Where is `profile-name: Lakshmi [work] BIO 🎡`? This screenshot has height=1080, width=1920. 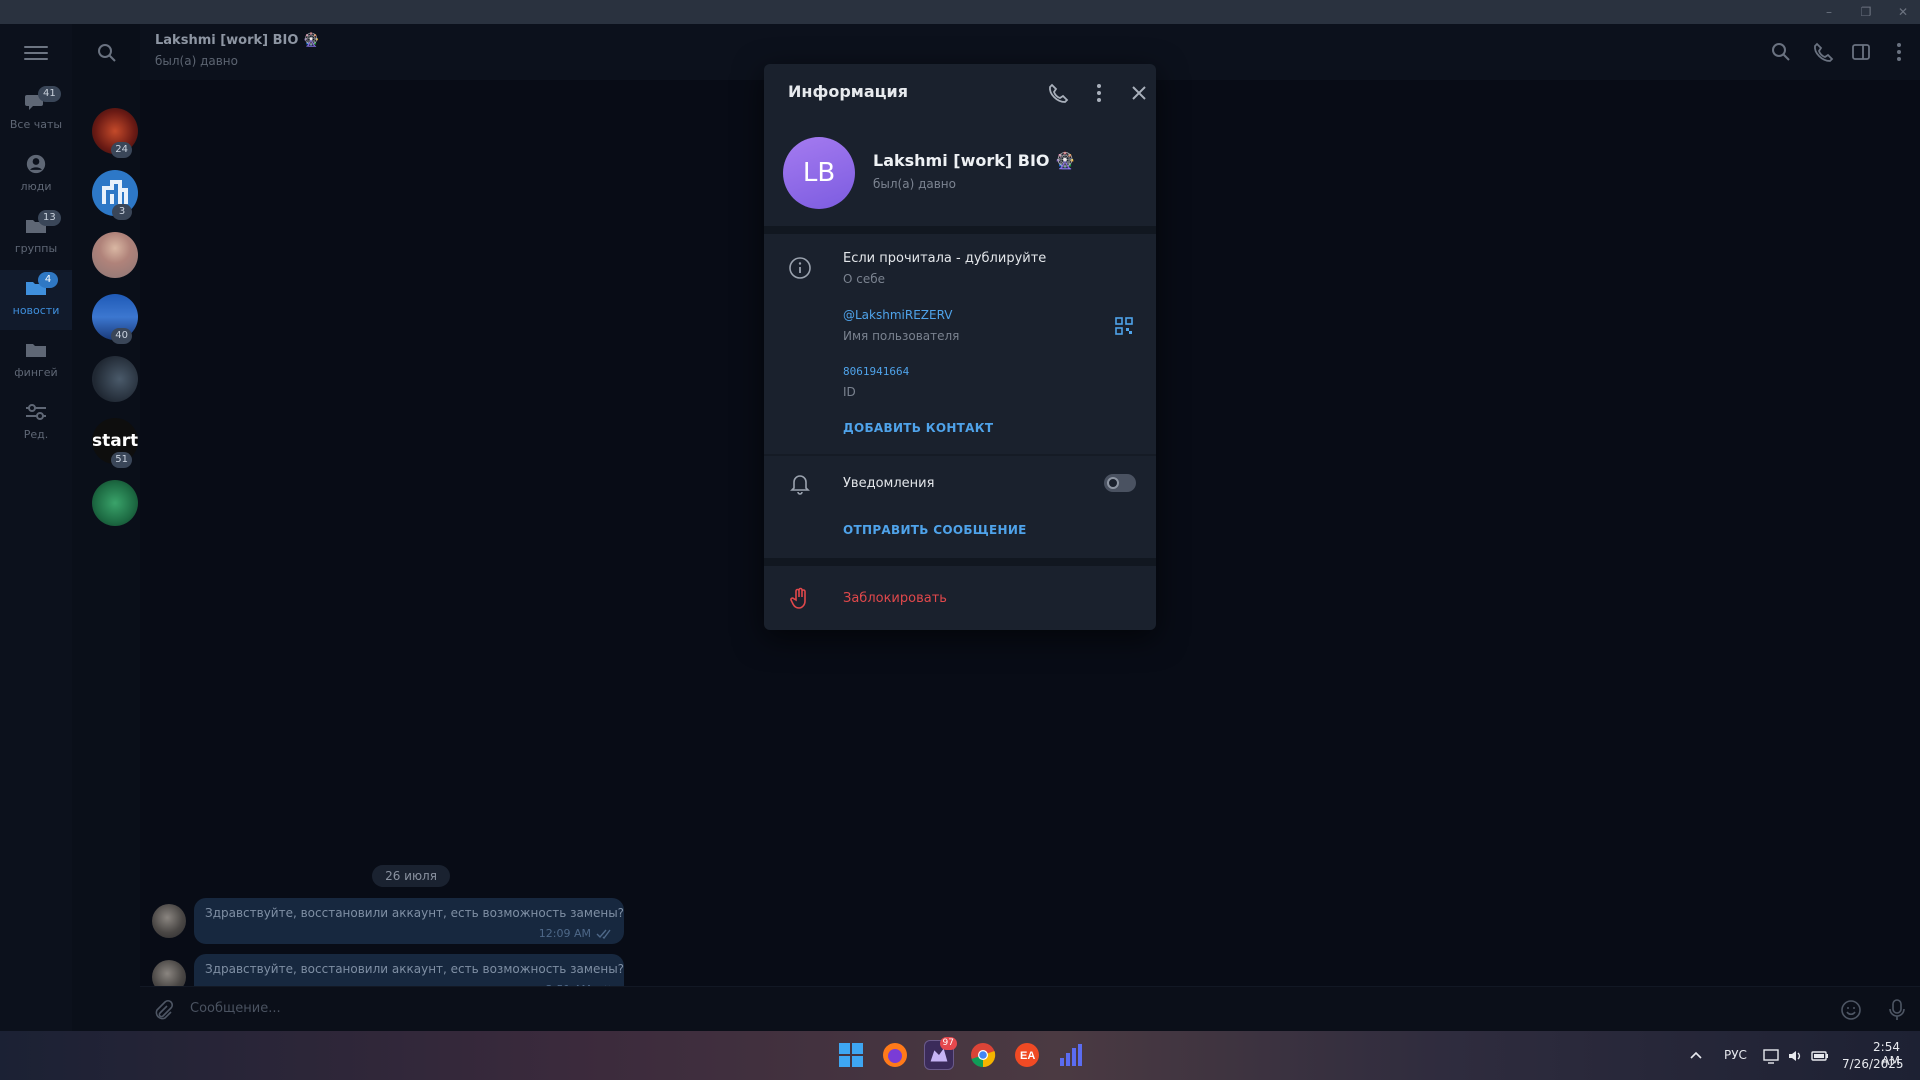 profile-name: Lakshmi [work] BIO 🎡 is located at coordinates (974, 160).